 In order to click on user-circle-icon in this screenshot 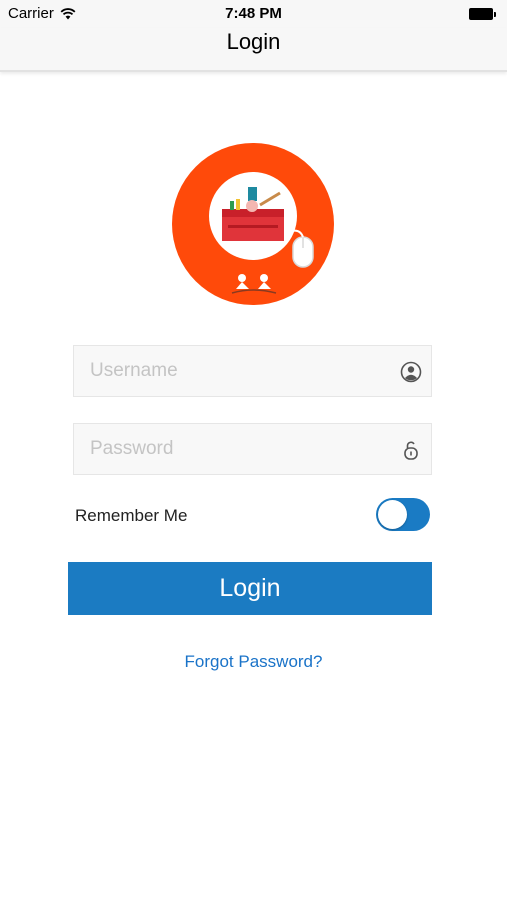, I will do `click(411, 372)`.